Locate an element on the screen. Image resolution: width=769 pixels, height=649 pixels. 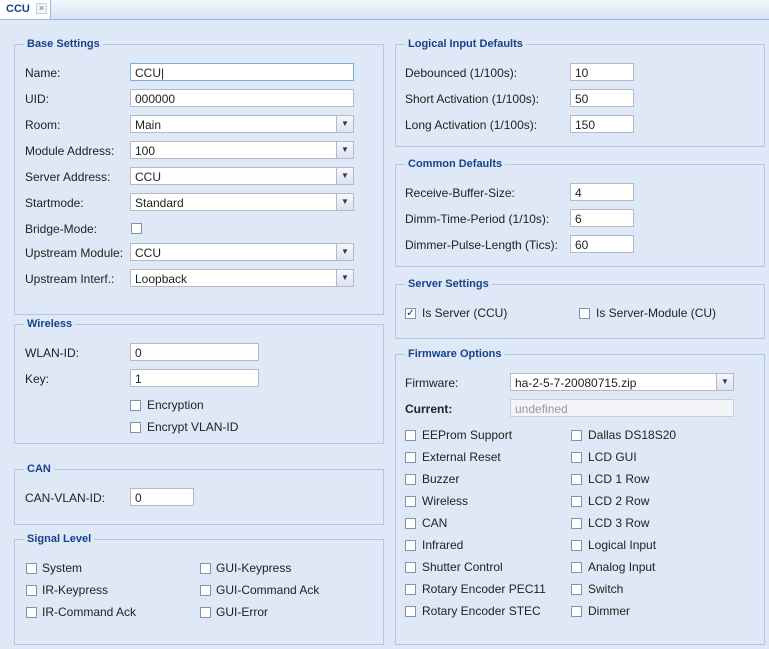
signal-gui-command-ack-checkbox is located at coordinates (205, 590).